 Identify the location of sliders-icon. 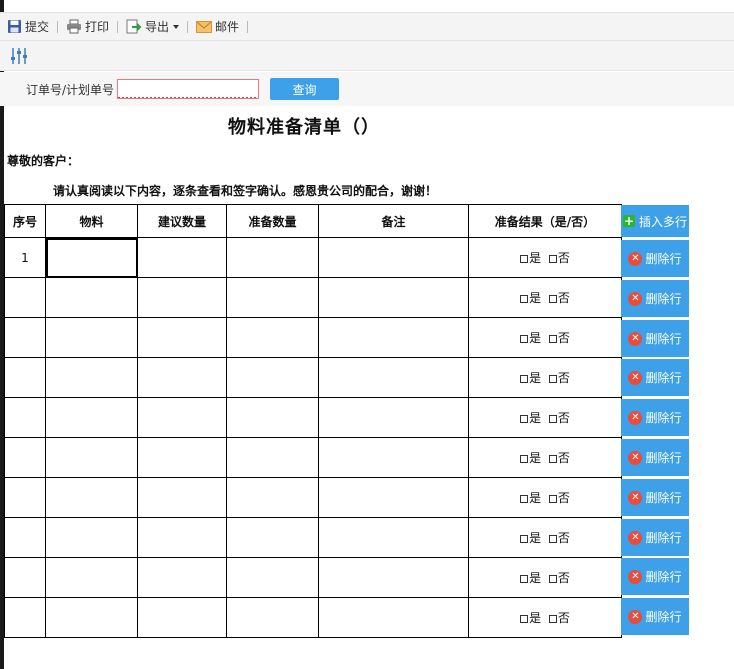
(19, 56).